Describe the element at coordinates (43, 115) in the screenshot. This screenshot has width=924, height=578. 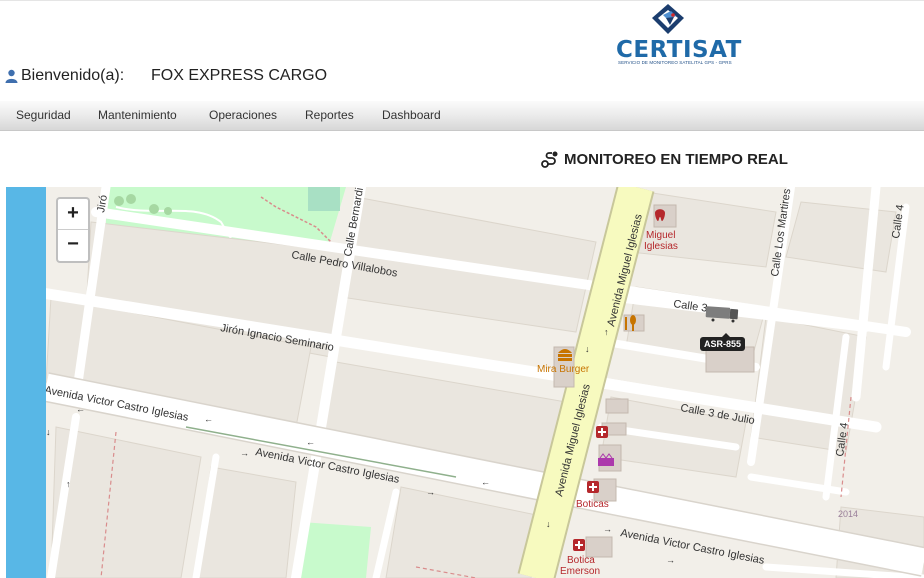
I see `nav-item-seguridad: Seguridad` at that location.